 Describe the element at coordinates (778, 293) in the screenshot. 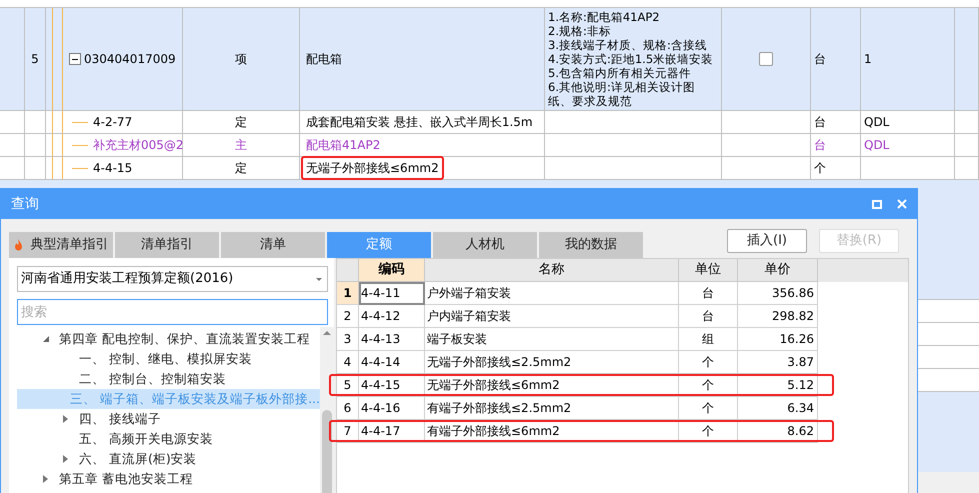

I see `price-cell: 356.86` at that location.